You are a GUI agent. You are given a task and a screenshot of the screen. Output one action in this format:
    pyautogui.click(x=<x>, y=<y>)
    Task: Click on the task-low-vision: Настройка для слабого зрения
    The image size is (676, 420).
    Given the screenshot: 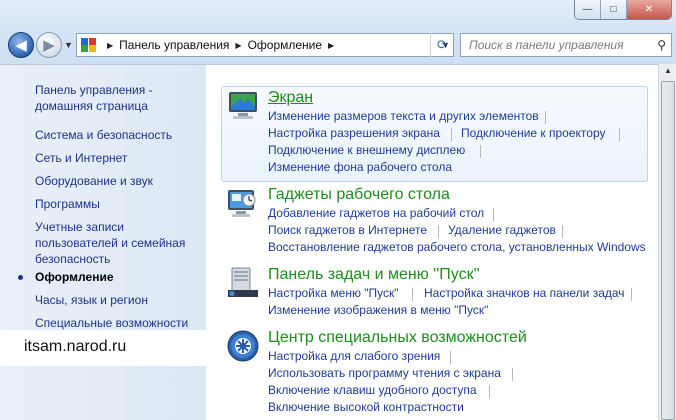 What is the action you would take?
    pyautogui.click(x=354, y=356)
    